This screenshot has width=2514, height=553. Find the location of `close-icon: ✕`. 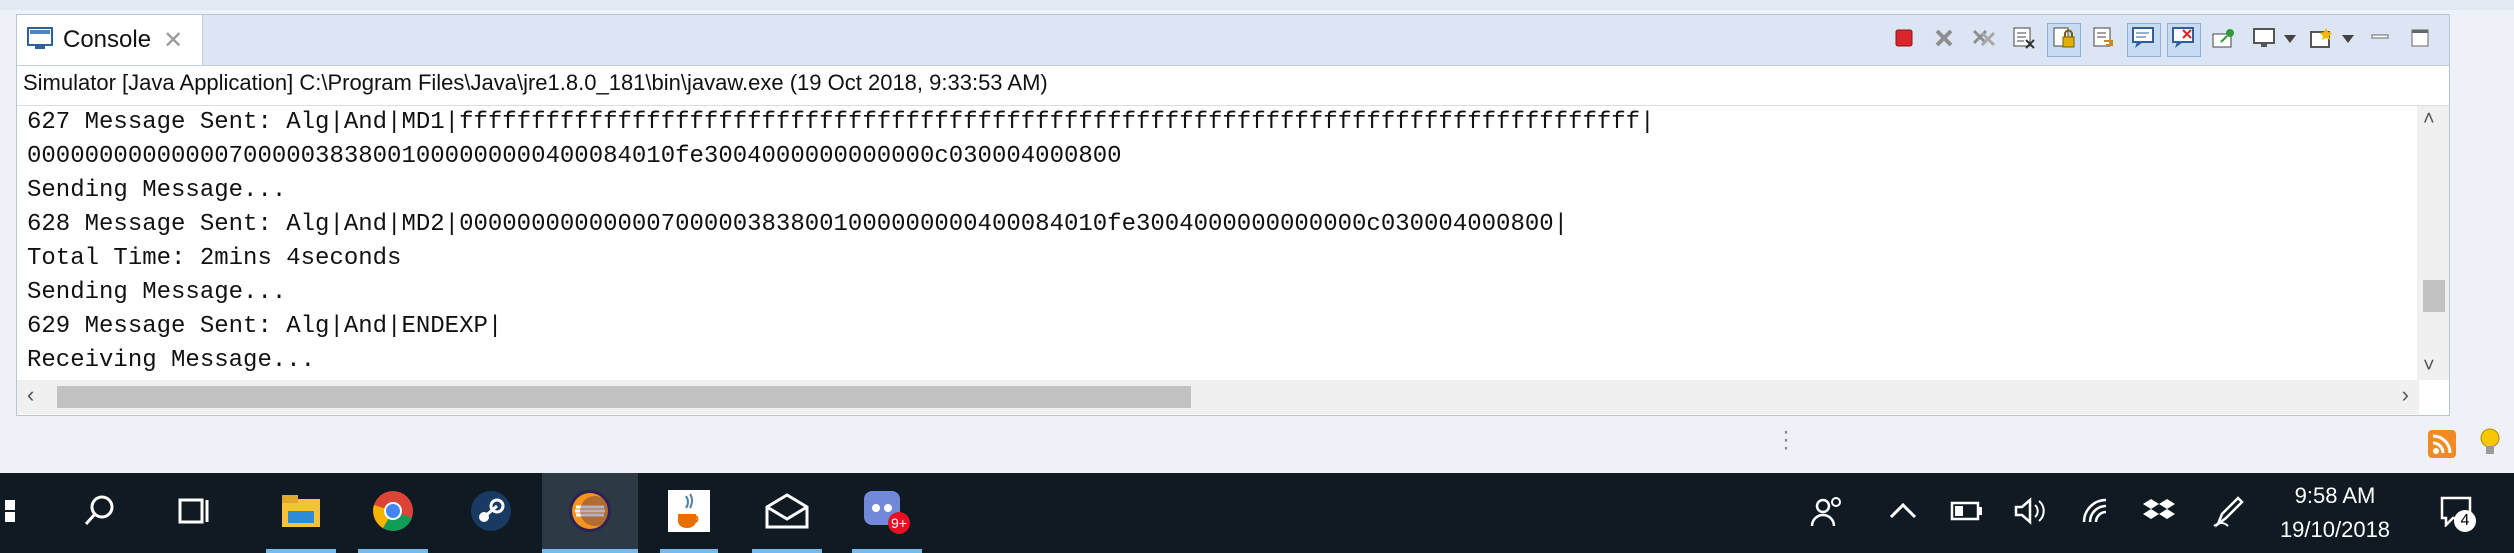

close-icon: ✕ is located at coordinates (173, 40).